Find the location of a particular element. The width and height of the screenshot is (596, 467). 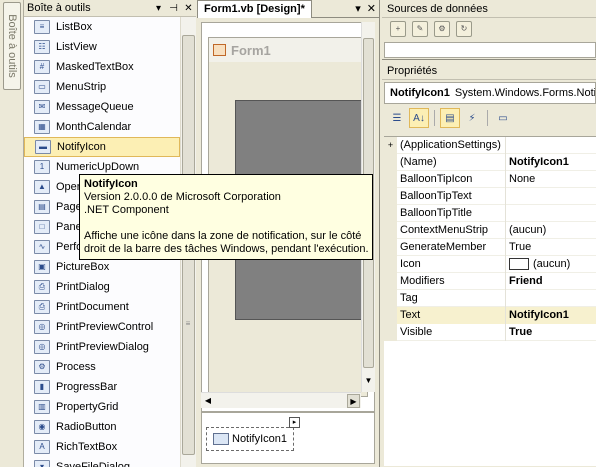

toolbox-item: ▮ ProgressBar is located at coordinates (102, 387).